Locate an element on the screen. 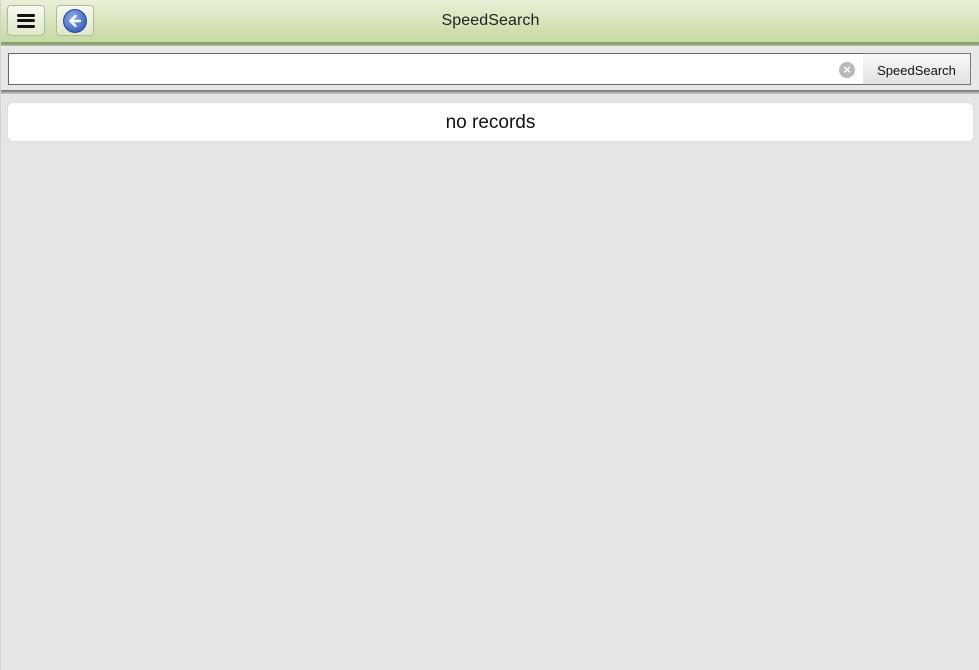 This screenshot has width=979, height=670. clear-circle-icon: × is located at coordinates (847, 70).